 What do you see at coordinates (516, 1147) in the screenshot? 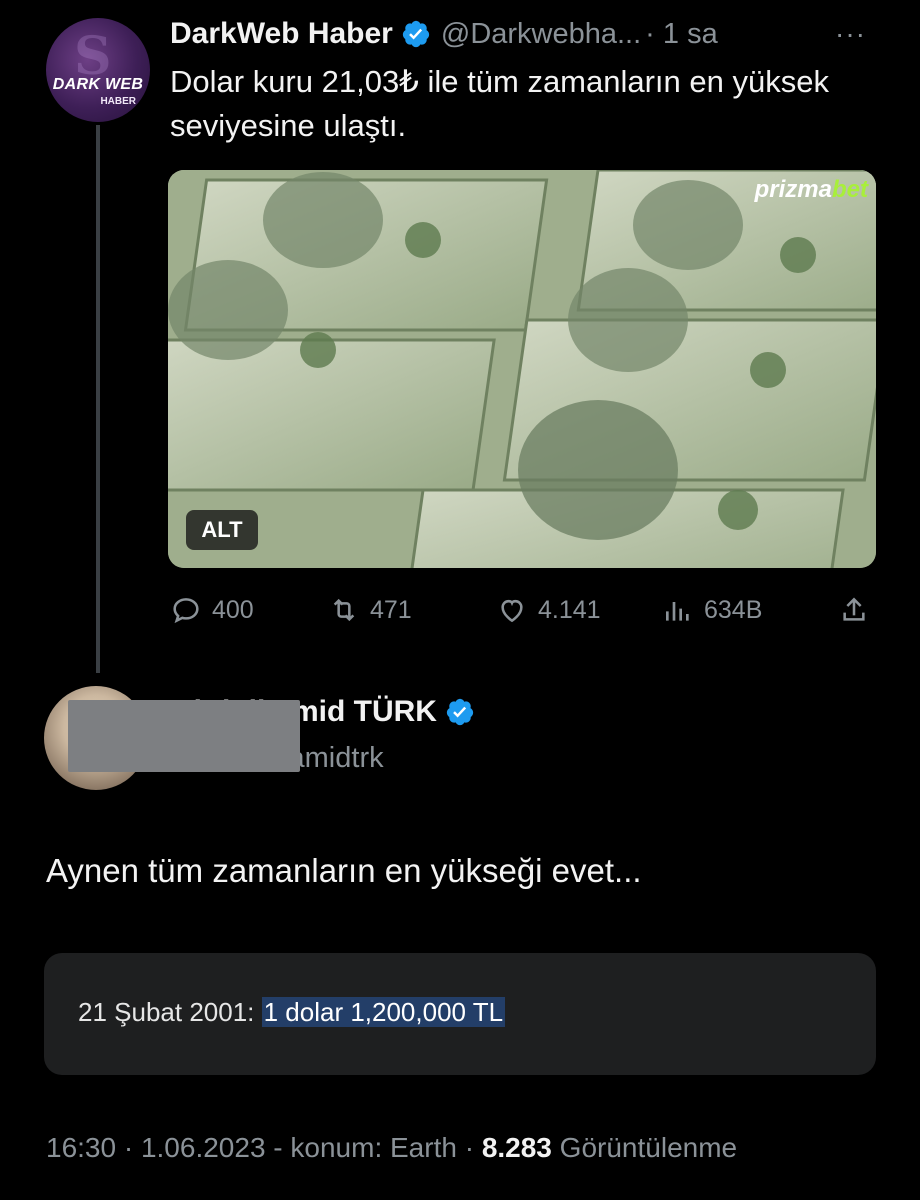
I see `views-count-total: 8.283` at bounding box center [516, 1147].